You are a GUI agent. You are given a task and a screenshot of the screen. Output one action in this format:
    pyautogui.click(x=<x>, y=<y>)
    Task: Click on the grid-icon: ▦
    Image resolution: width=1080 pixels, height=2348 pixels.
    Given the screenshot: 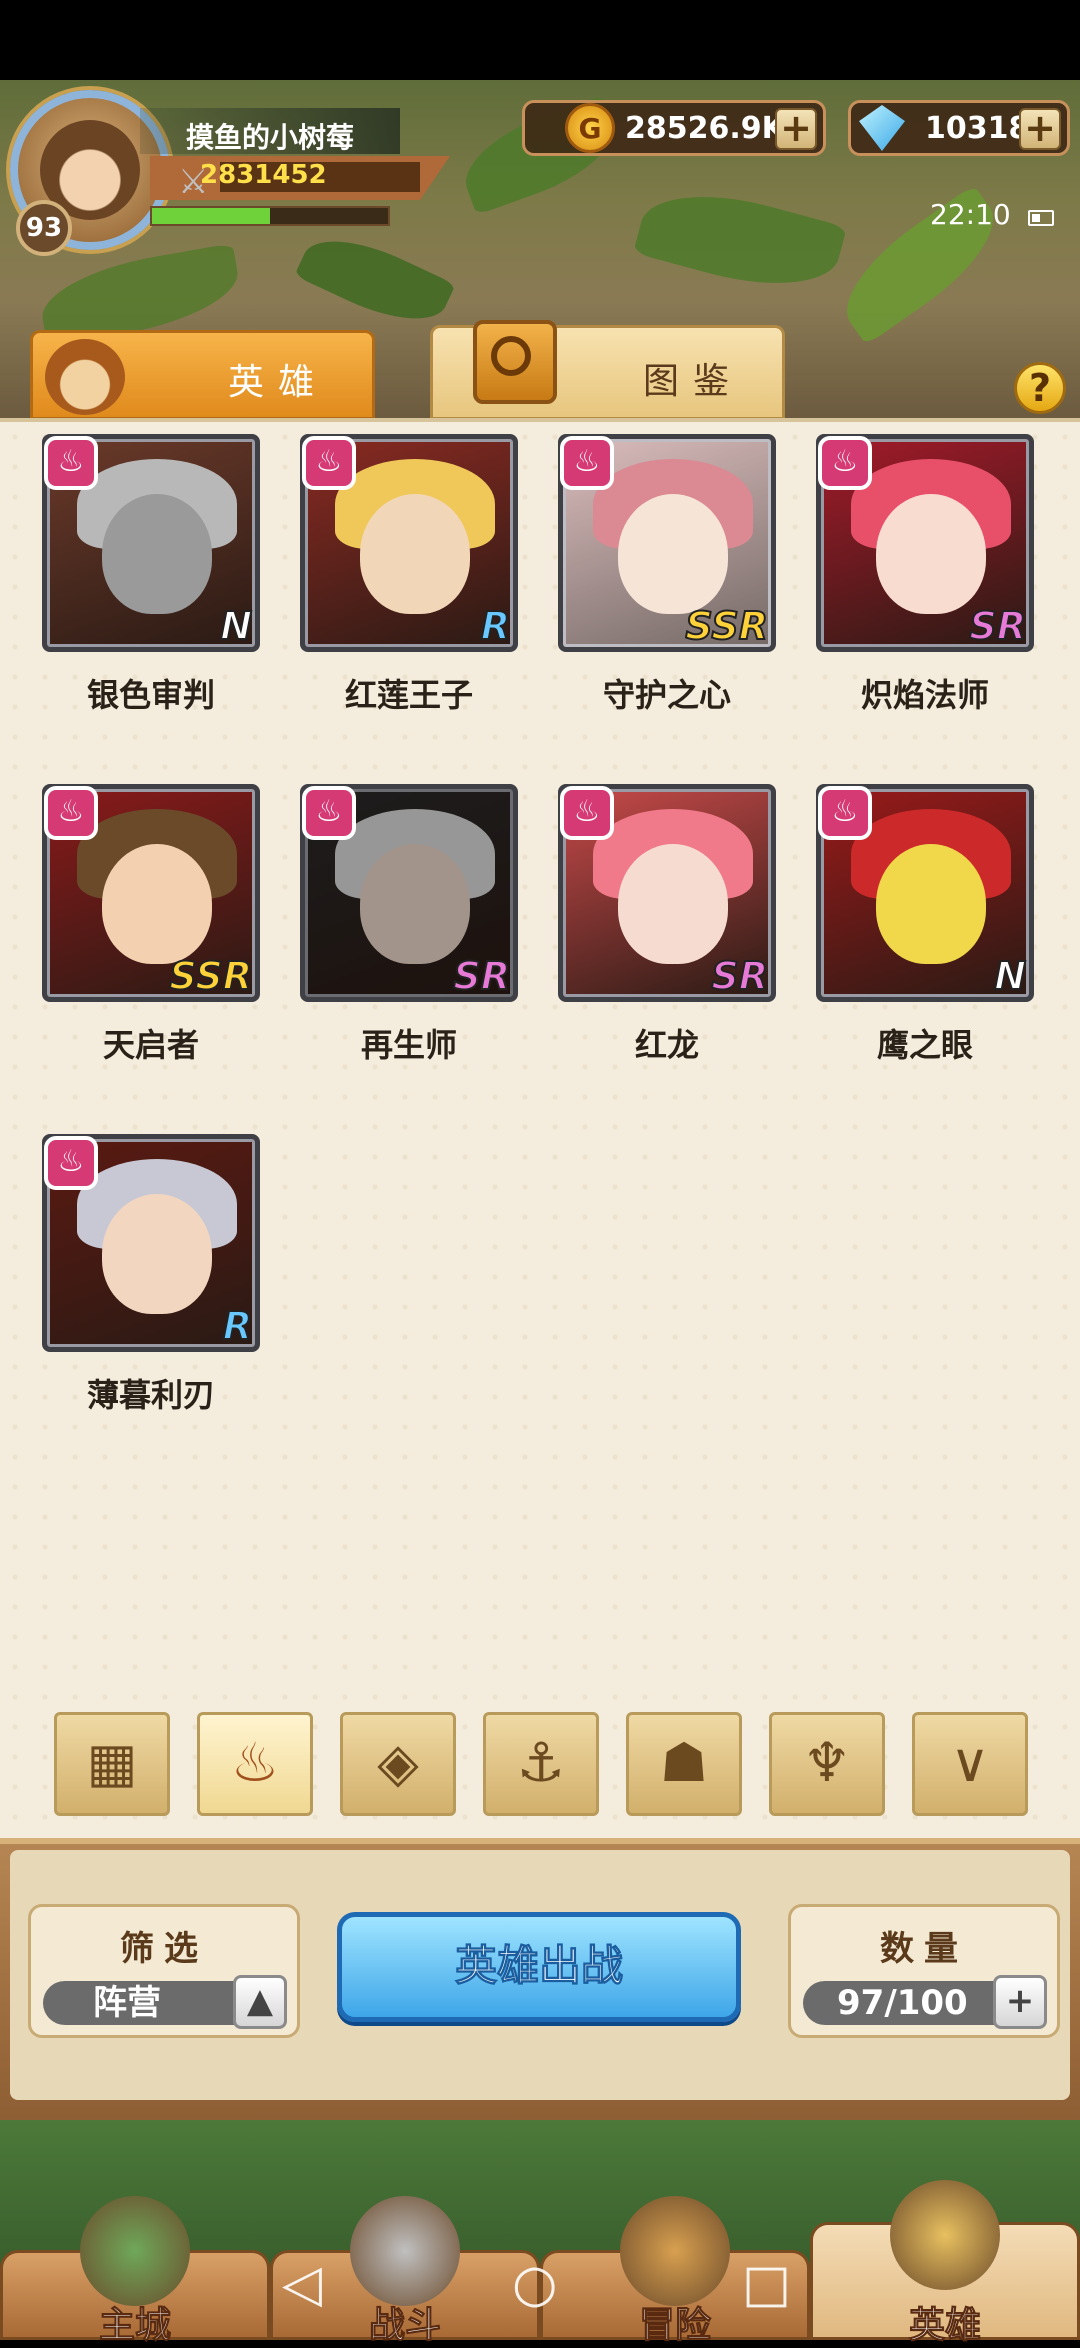 What is the action you would take?
    pyautogui.click(x=112, y=1762)
    